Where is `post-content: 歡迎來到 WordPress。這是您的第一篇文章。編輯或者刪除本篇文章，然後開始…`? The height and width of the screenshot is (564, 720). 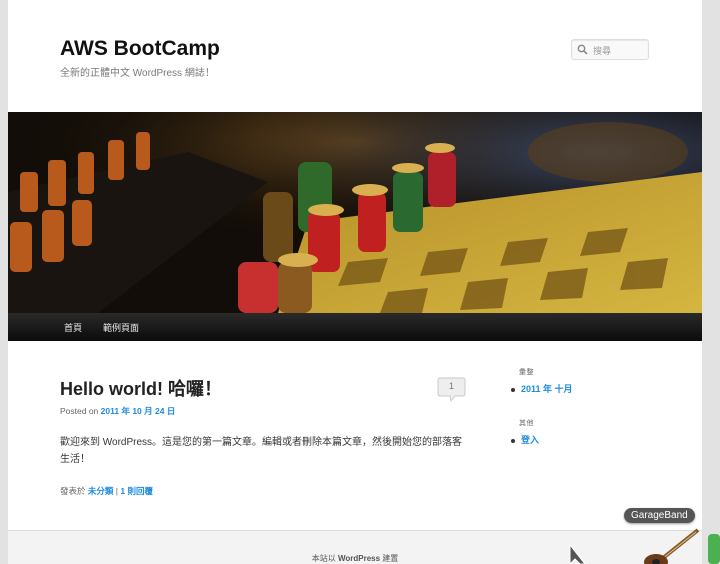
post-content: 歡迎來到 WordPress。這是您的第一篇文章。編輯或者刪除本篇文章，然後開始… is located at coordinates (261, 451).